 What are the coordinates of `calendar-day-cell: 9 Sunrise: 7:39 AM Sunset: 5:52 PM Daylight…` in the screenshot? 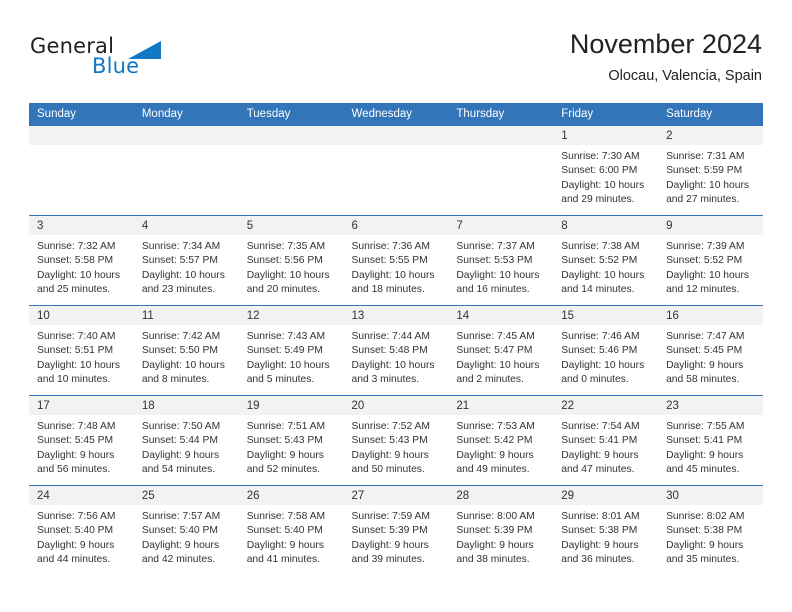 It's located at (710, 260).